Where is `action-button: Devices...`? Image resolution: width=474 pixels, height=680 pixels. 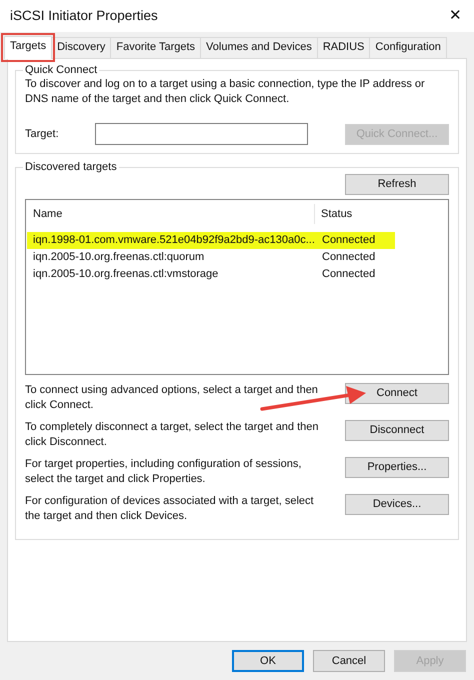
action-button: Devices... is located at coordinates (397, 504).